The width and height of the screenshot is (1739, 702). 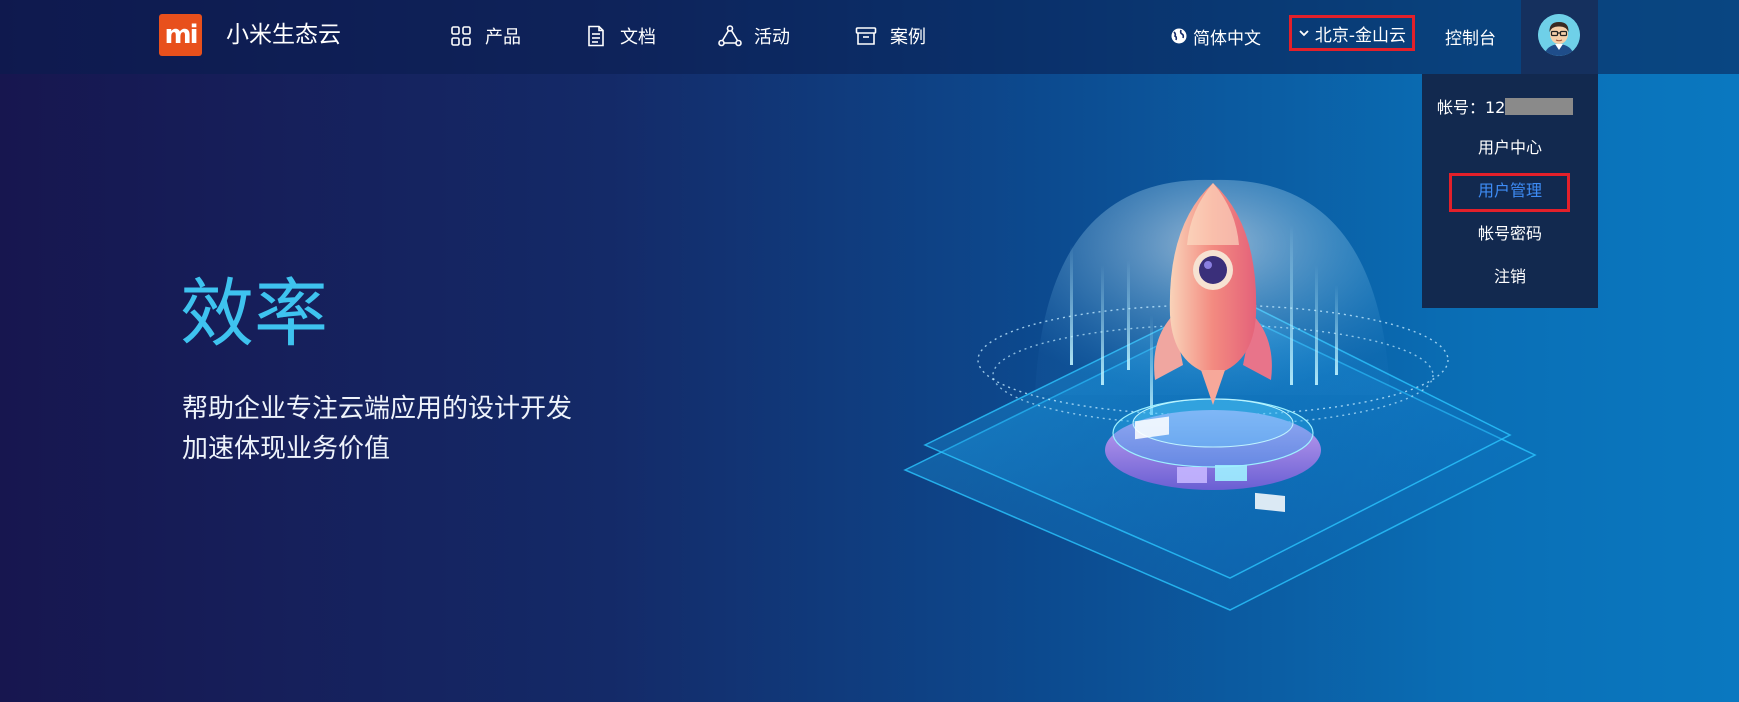 I want to click on nav-label-cases: 案例, so click(x=908, y=37).